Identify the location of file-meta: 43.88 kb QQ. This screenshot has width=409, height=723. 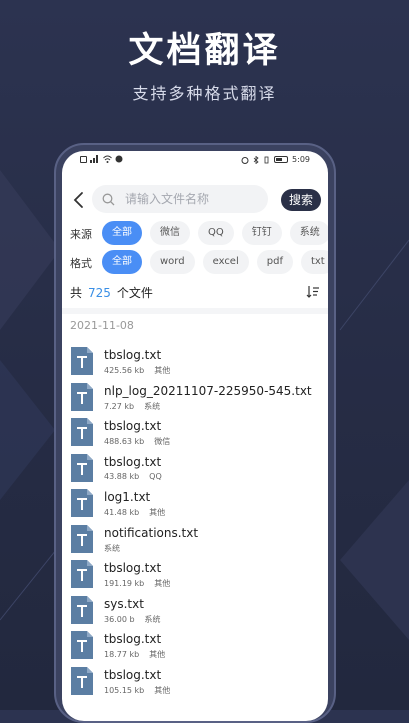
(133, 476).